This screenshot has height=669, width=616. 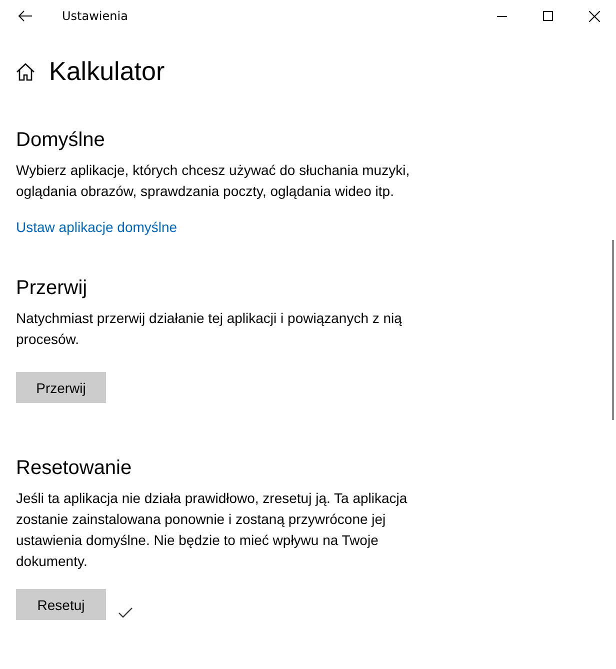 I want to click on maximize-icon, so click(x=548, y=16).